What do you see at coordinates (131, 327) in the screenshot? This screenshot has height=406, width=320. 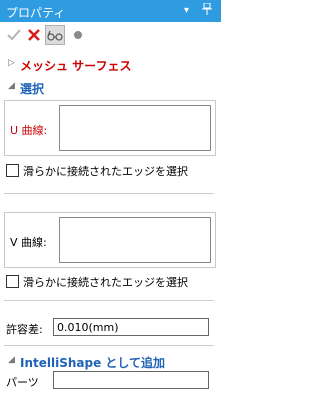 I see `tolerance-input: 0.010(mm)` at bounding box center [131, 327].